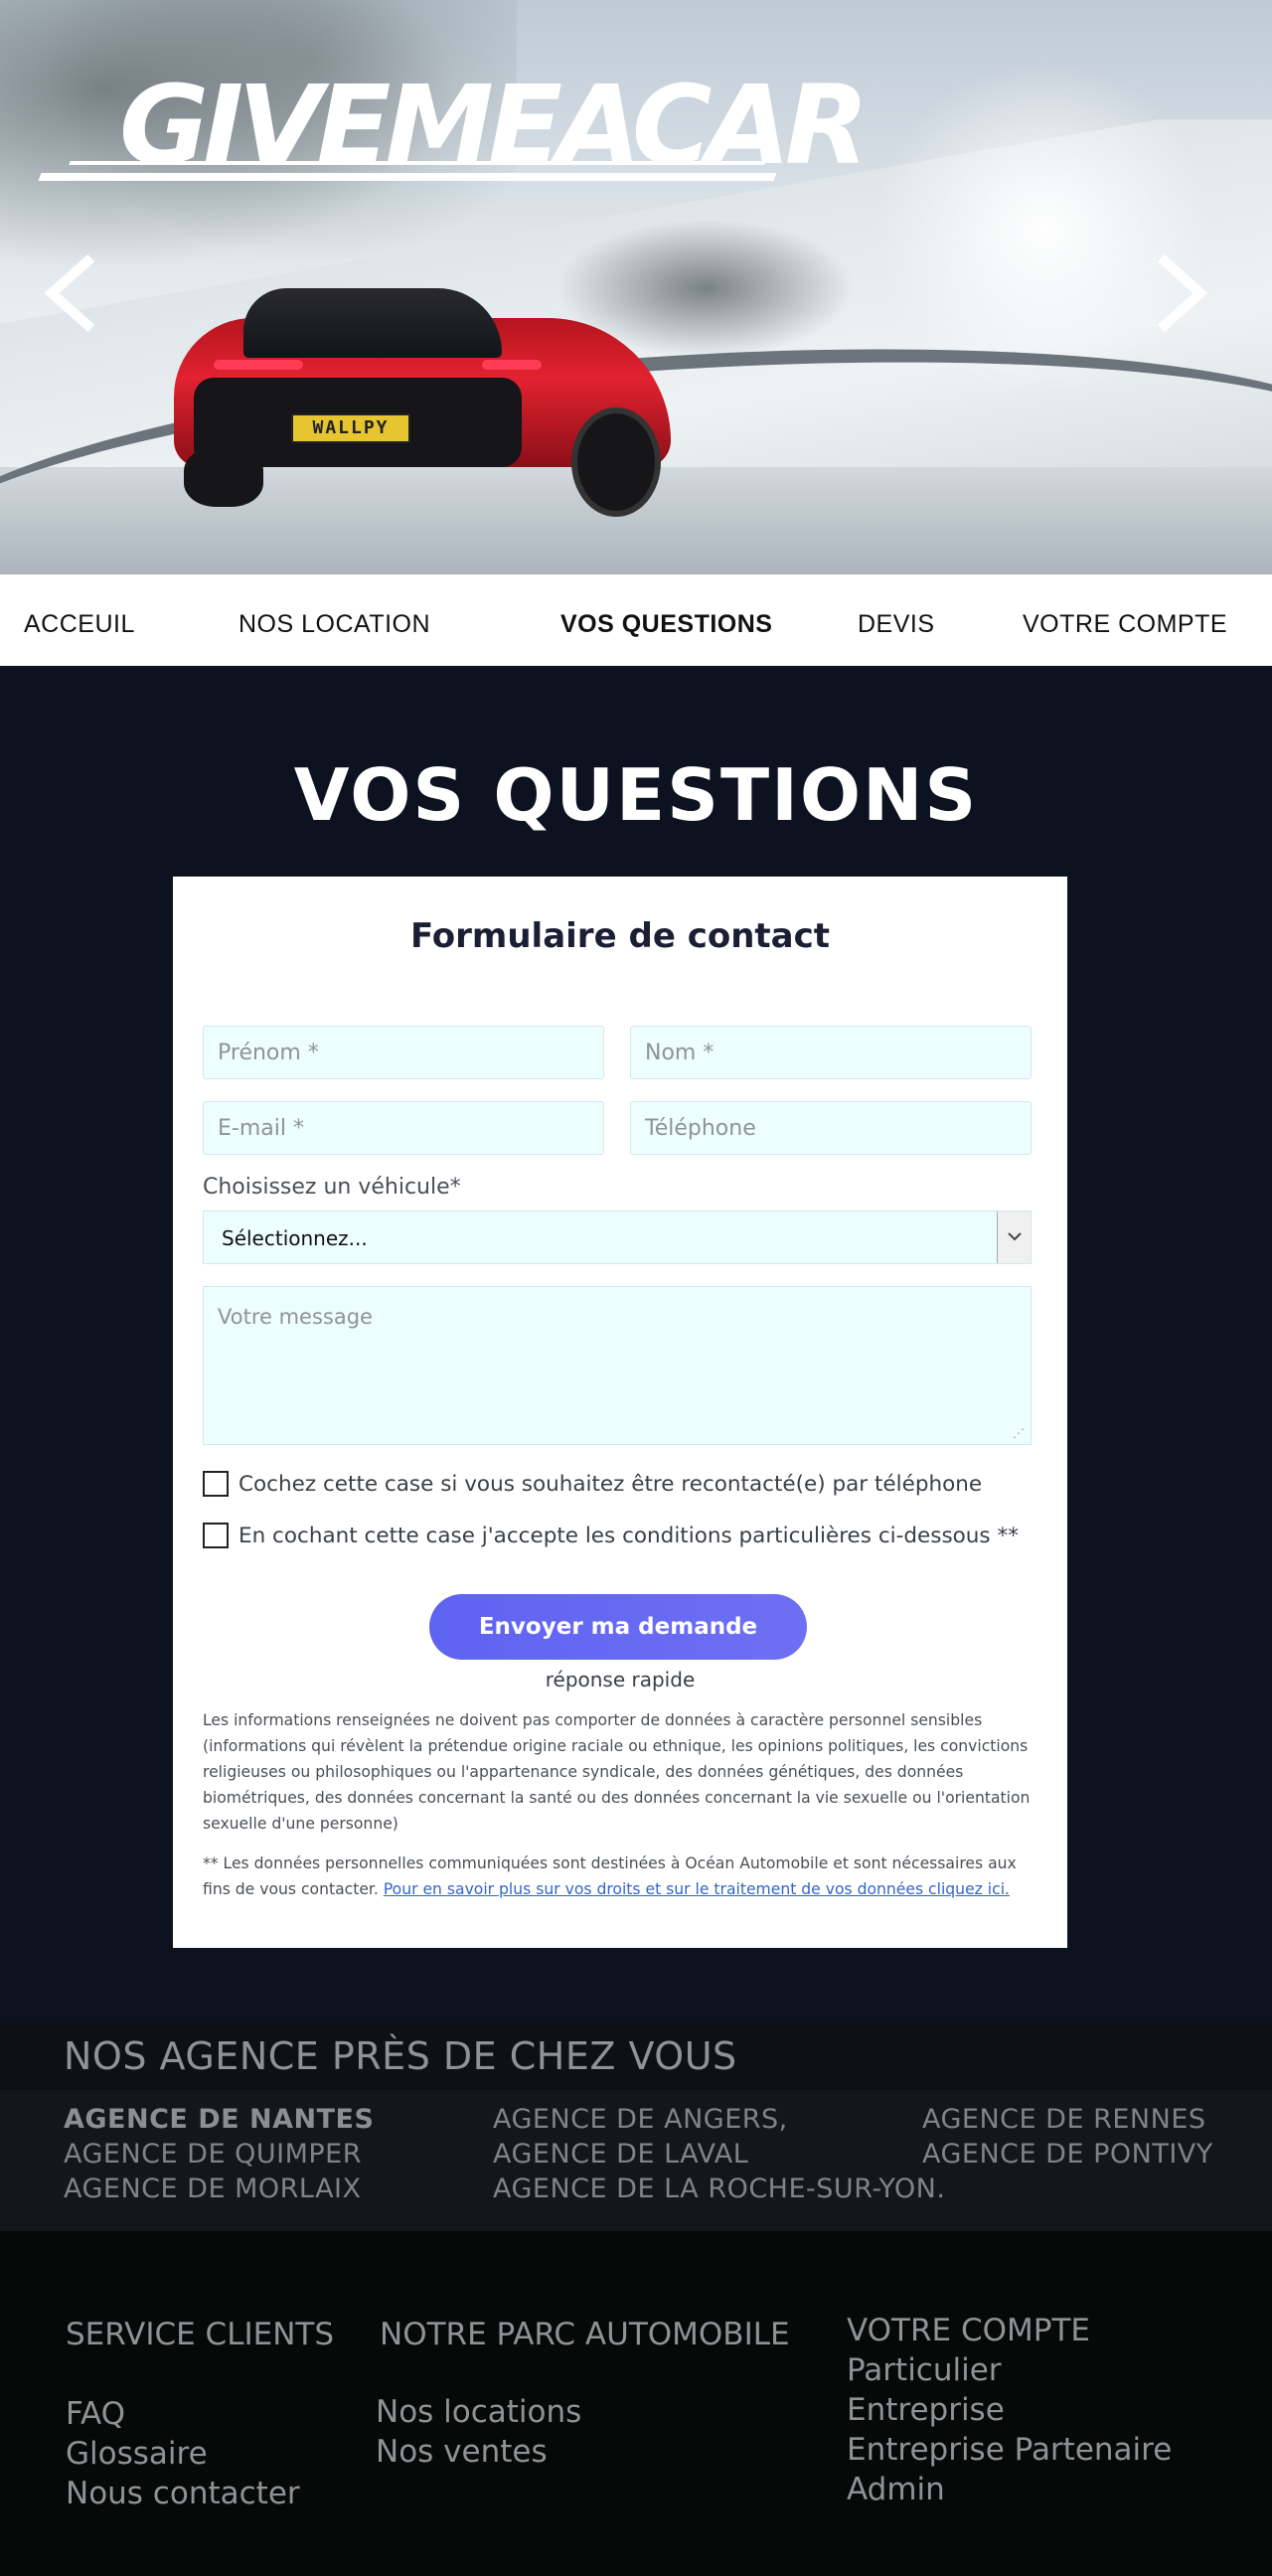 The width and height of the screenshot is (1272, 2576). I want to click on footer-link-locations: Nos locations, so click(478, 2412).